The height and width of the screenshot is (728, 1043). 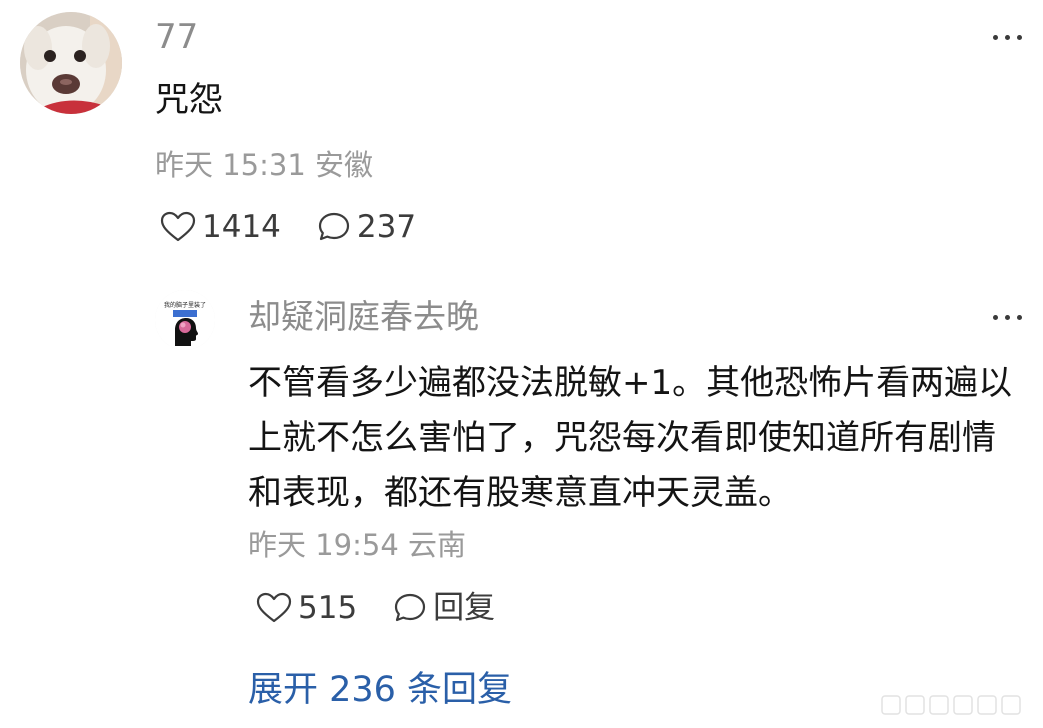 I want to click on comment-actions: 1414 237, so click(x=288, y=227).